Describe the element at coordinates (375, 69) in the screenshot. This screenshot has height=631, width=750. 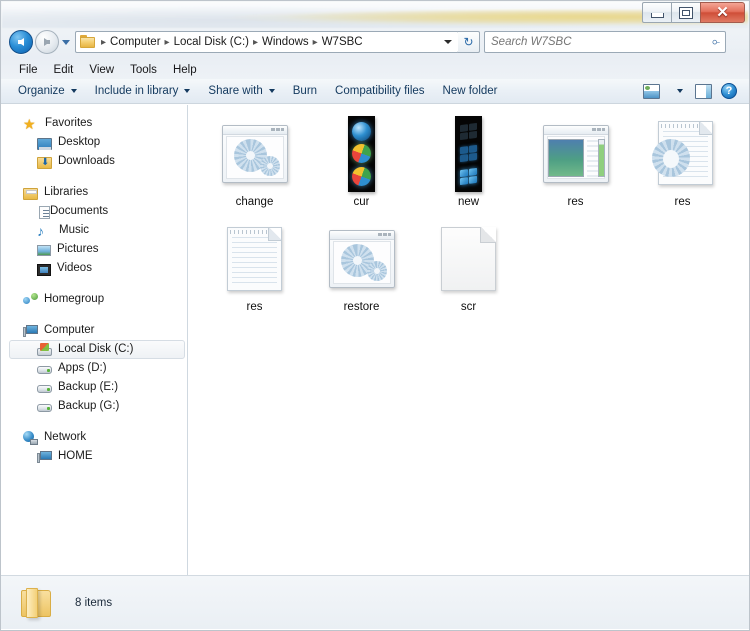
I see `menu-bar: File Edit View Tools Help` at that location.